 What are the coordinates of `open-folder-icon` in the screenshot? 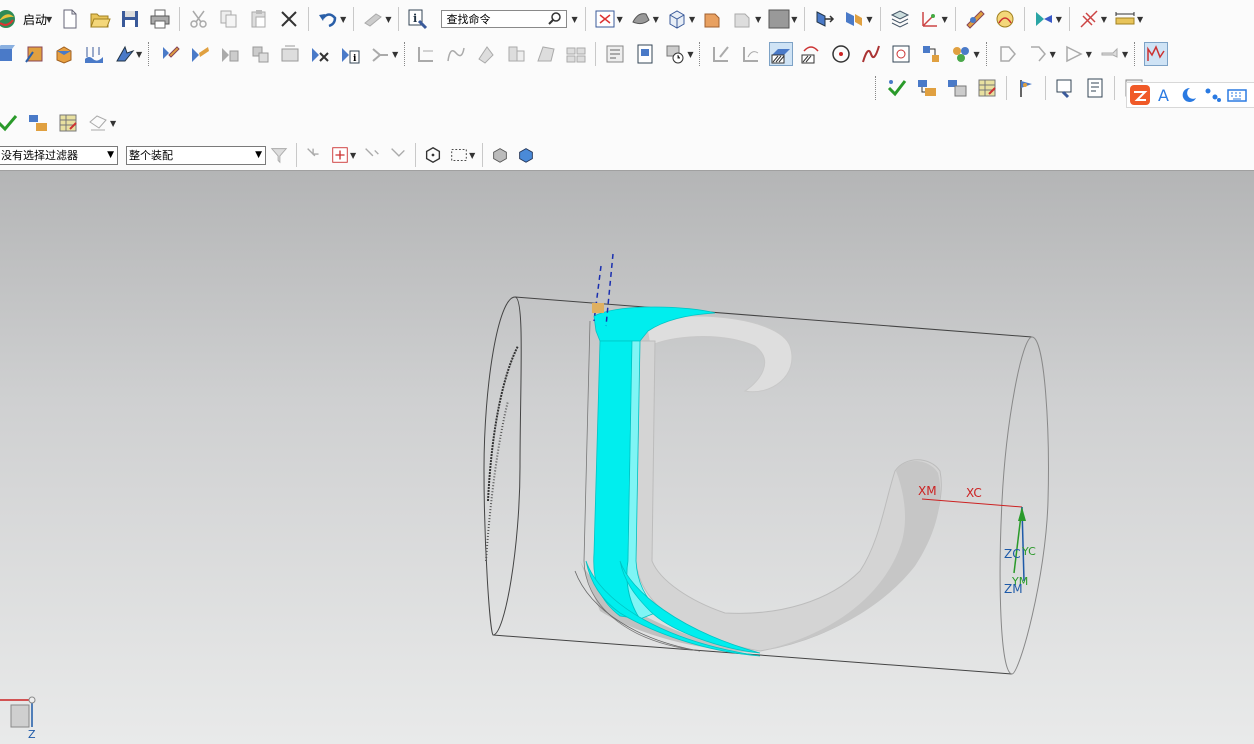 It's located at (100, 19).